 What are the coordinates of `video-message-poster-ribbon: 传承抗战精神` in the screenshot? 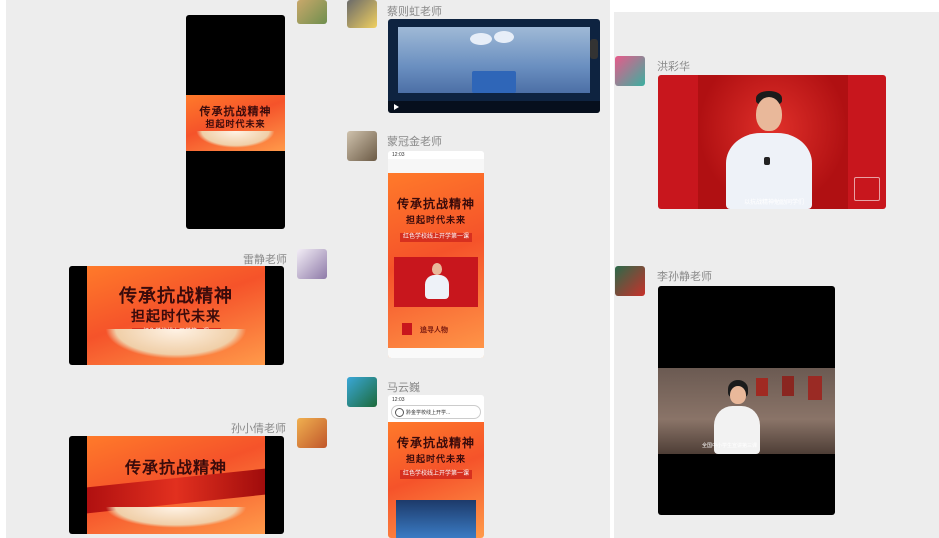 It's located at (176, 485).